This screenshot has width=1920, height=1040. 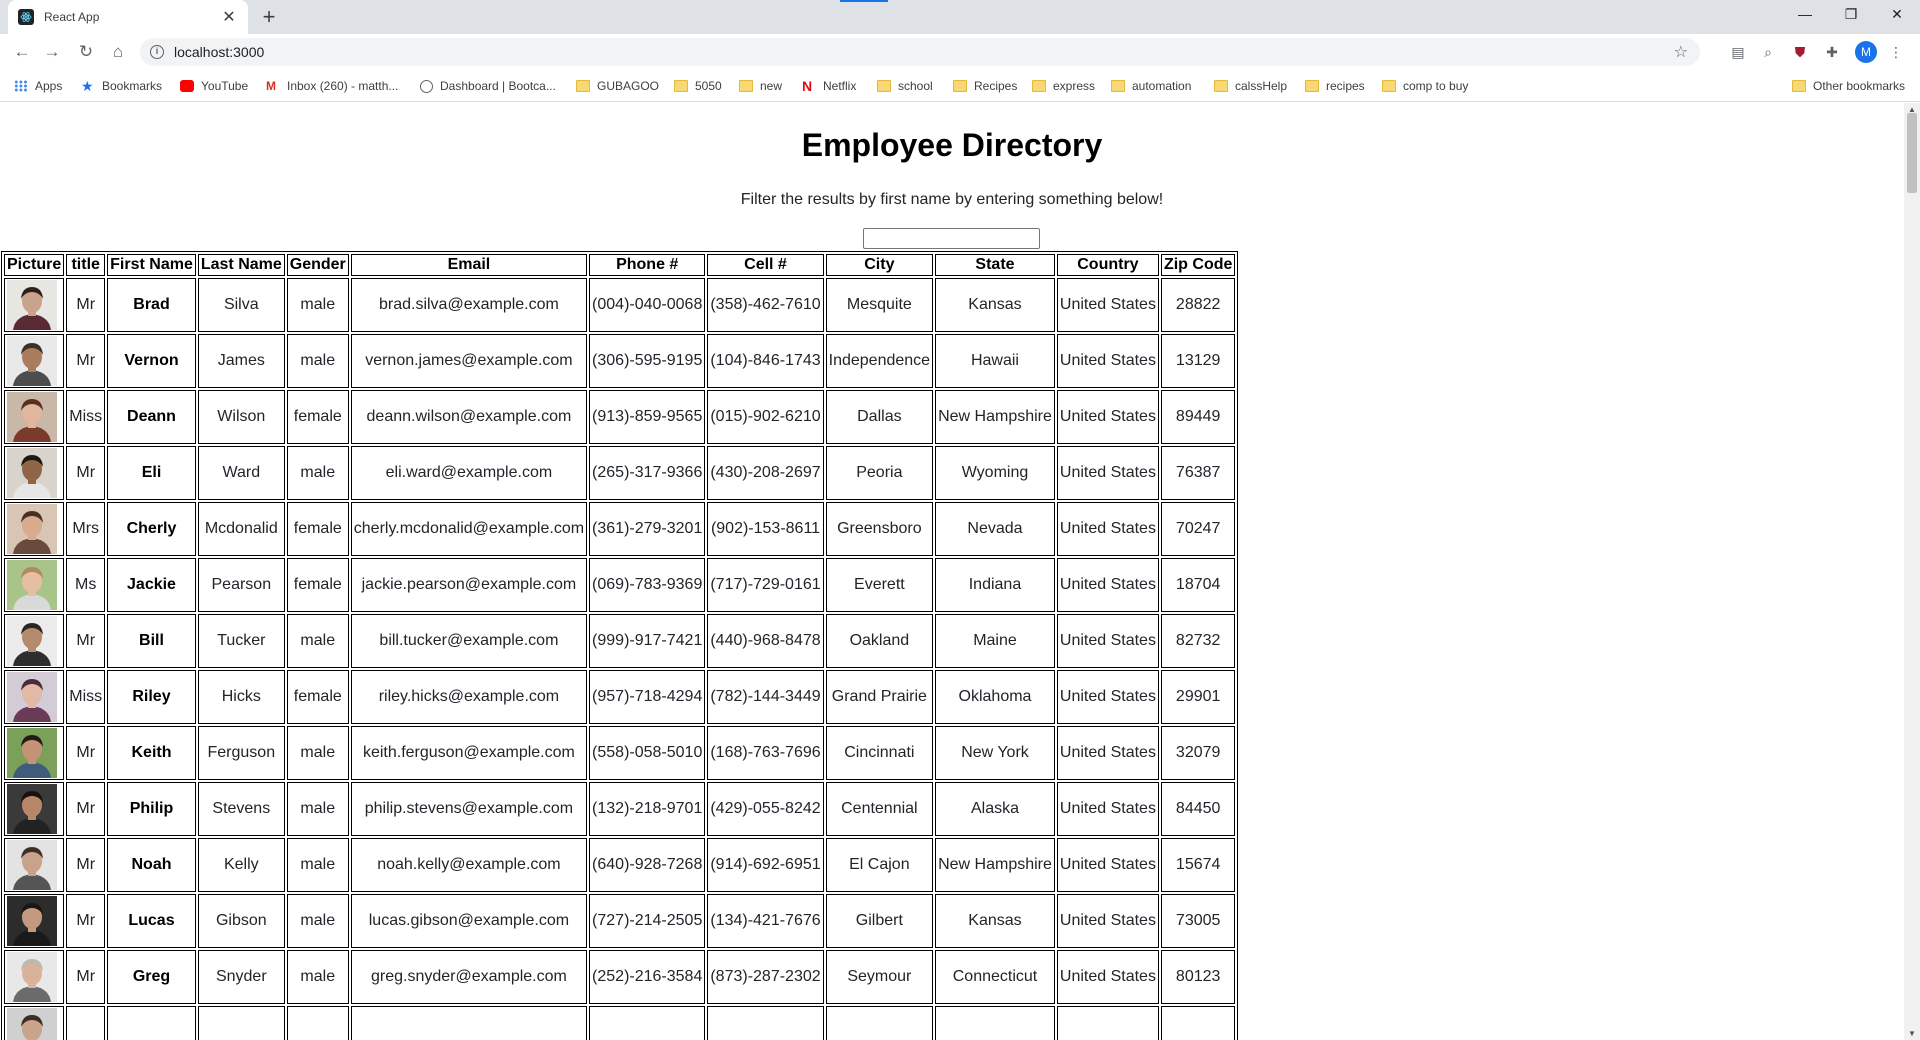 I want to click on bookmark-automation: automation, so click(x=1151, y=86).